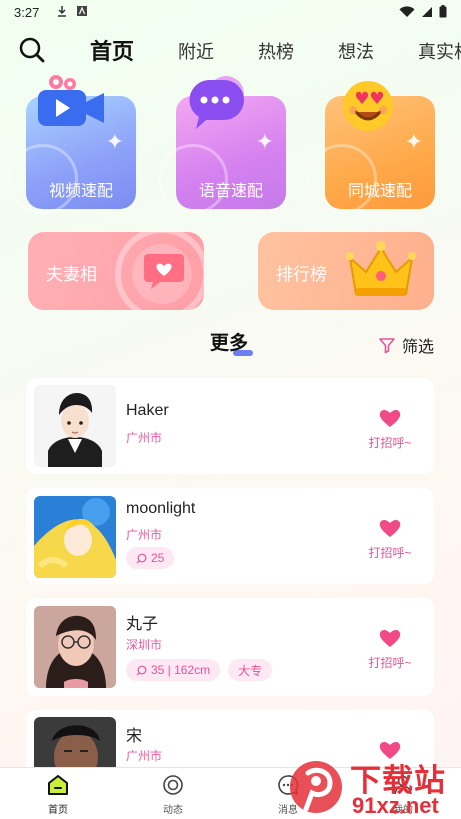  I want to click on tab-hot-list: 热榜, so click(276, 51).